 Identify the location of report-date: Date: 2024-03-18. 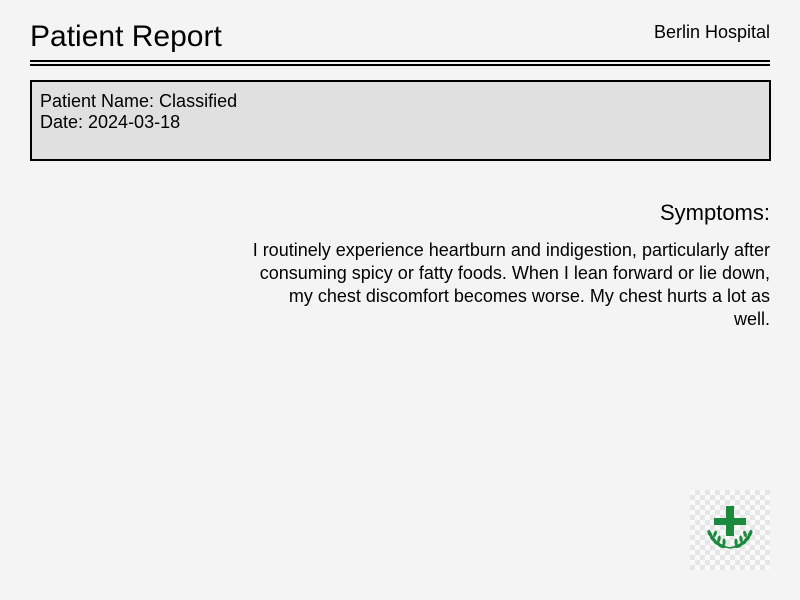
(110, 122).